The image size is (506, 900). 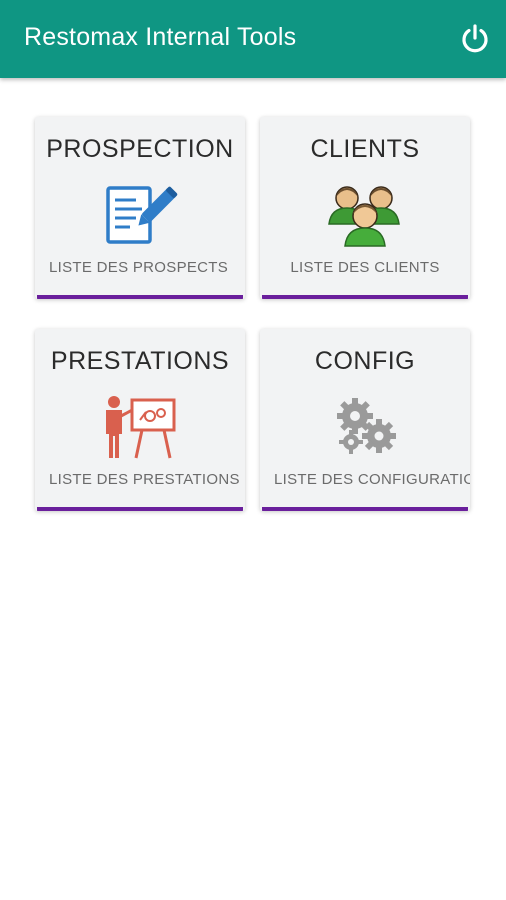 I want to click on gears-icon, so click(x=365, y=427).